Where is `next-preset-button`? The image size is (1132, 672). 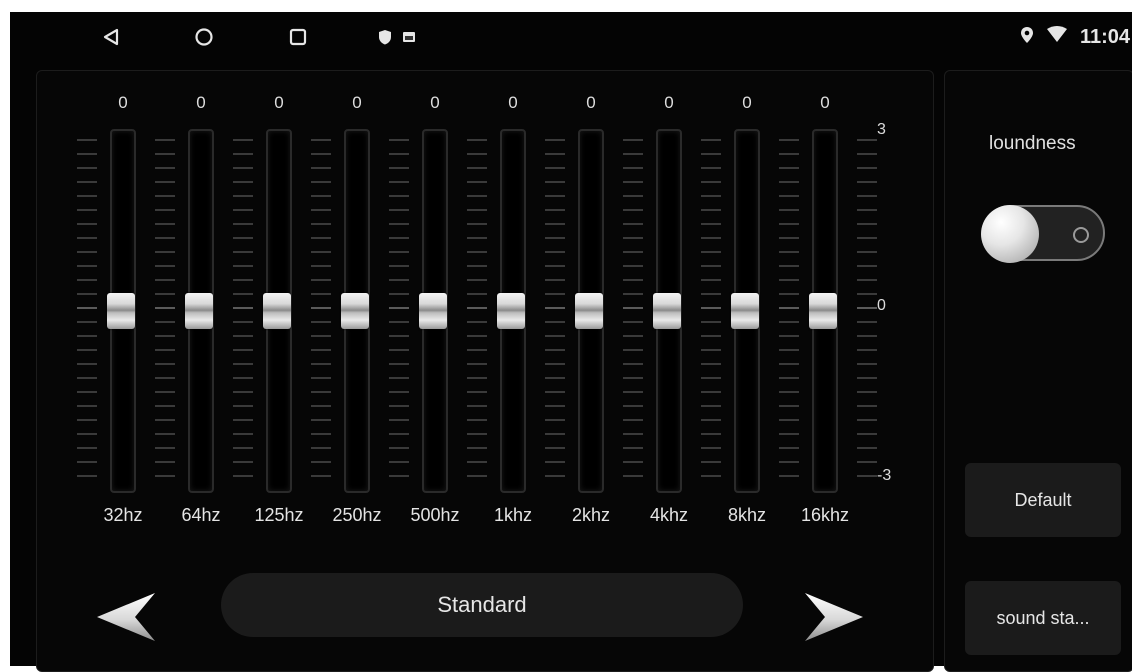 next-preset-button is located at coordinates (834, 617).